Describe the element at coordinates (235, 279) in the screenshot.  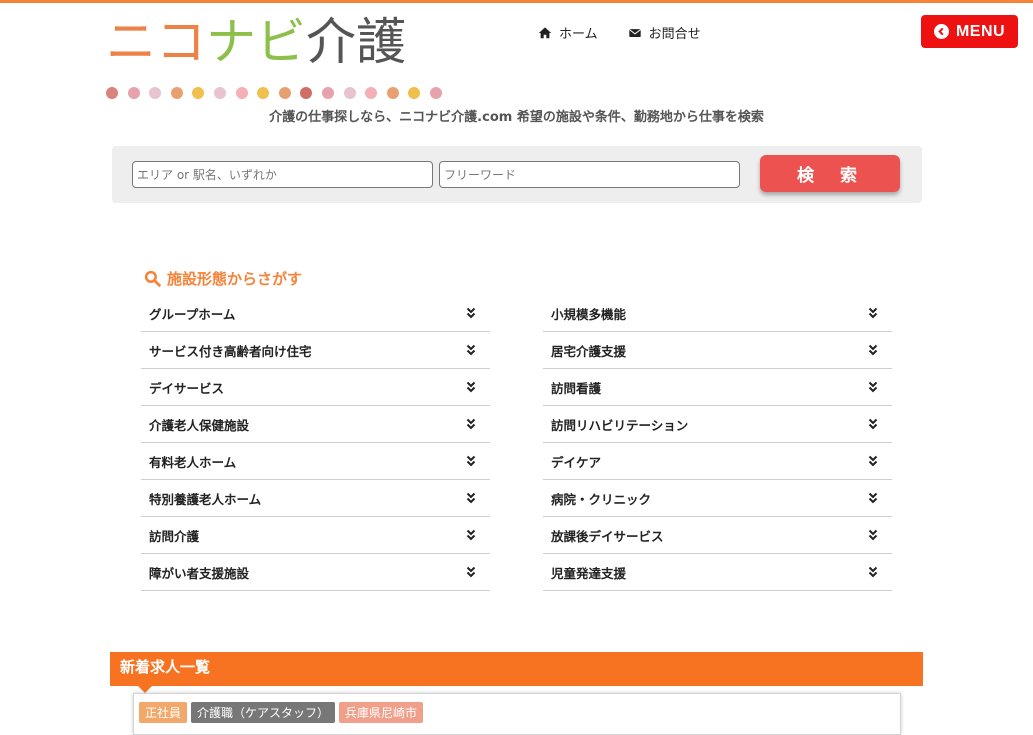
I see `facility-section-title-text: 施設形態からさがす` at that location.